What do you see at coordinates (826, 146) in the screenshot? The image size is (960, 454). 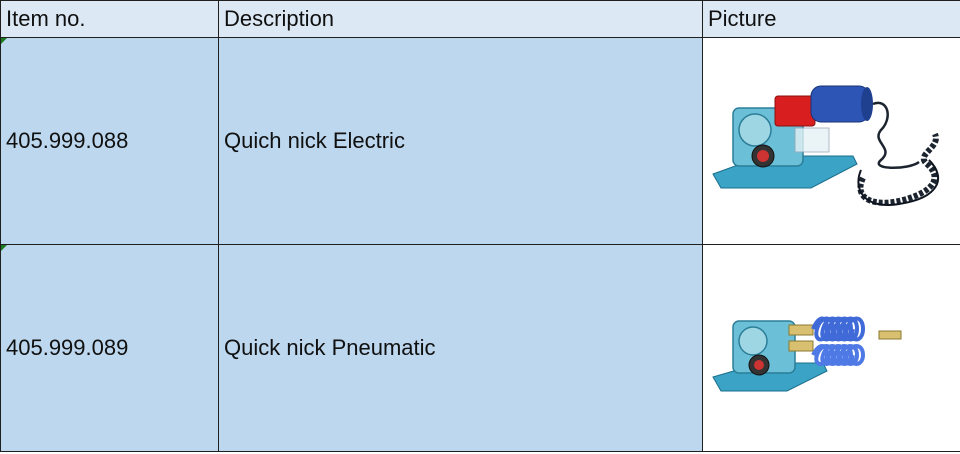 I see `electric-nick-tool-icon` at bounding box center [826, 146].